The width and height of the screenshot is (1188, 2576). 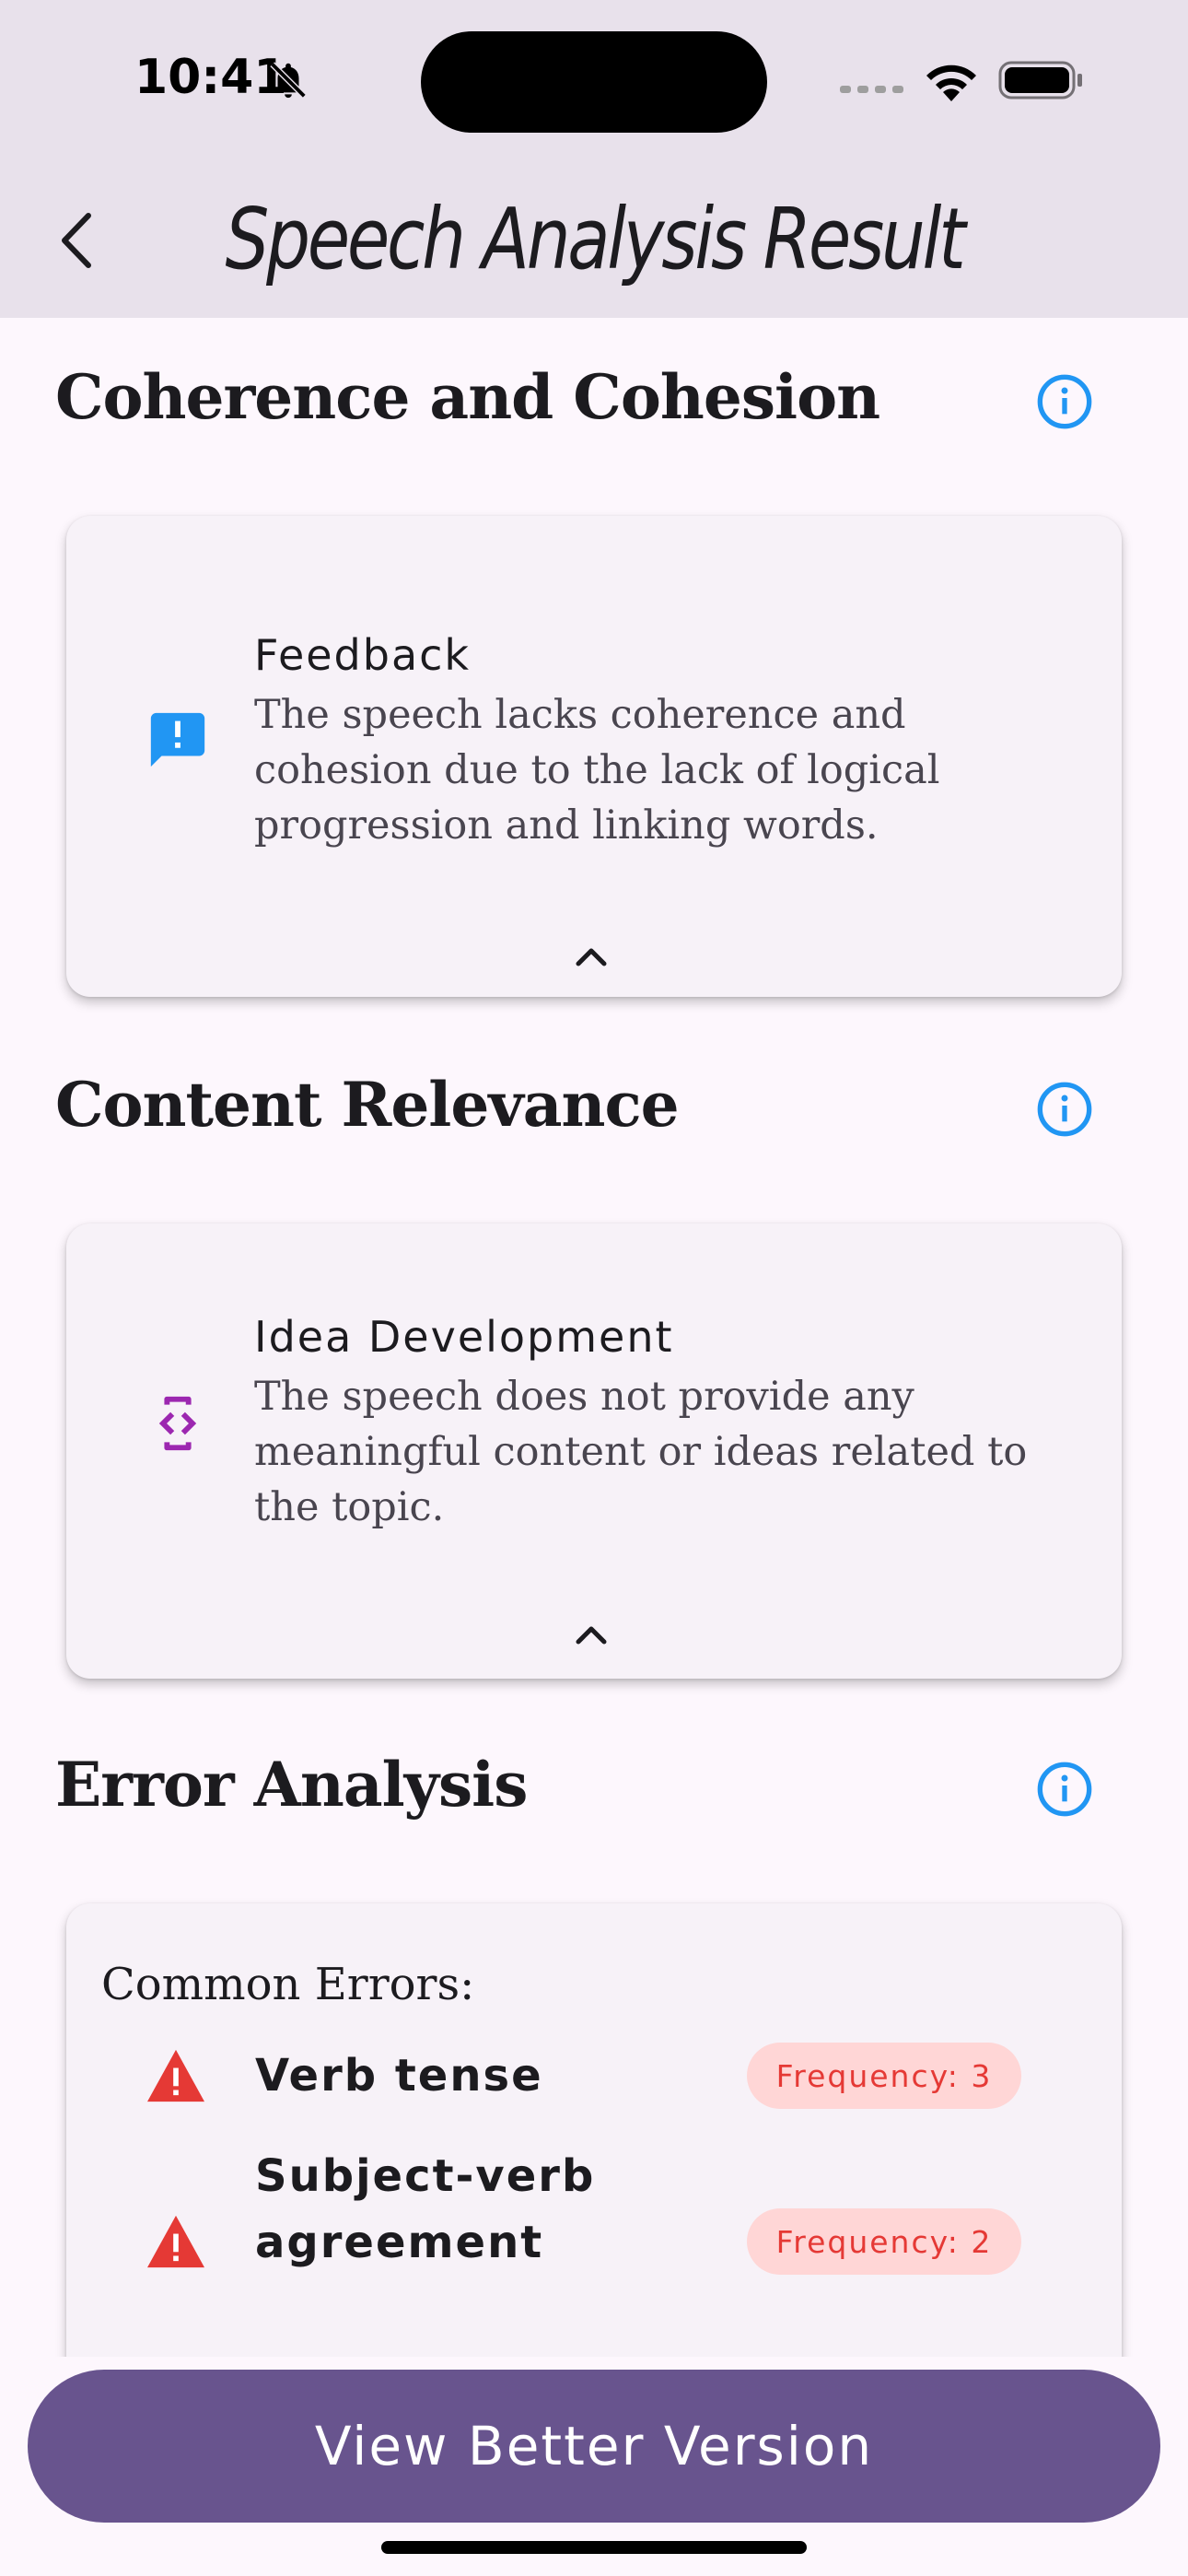 I want to click on section-title-coherence: Coherence and Cohesion, so click(x=468, y=397).